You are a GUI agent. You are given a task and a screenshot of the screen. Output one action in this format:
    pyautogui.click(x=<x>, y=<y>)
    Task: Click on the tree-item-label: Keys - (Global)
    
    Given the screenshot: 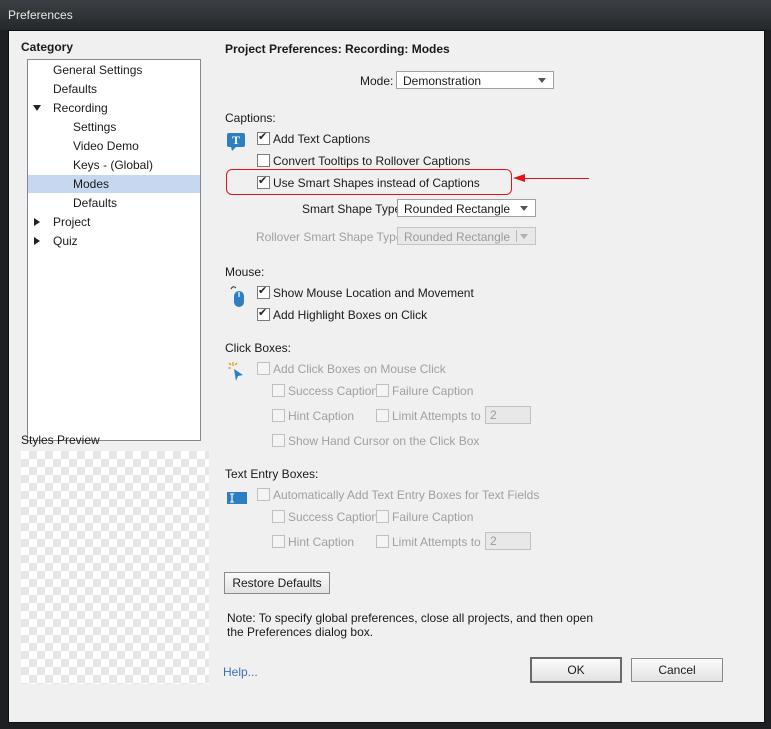 What is the action you would take?
    pyautogui.click(x=113, y=165)
    